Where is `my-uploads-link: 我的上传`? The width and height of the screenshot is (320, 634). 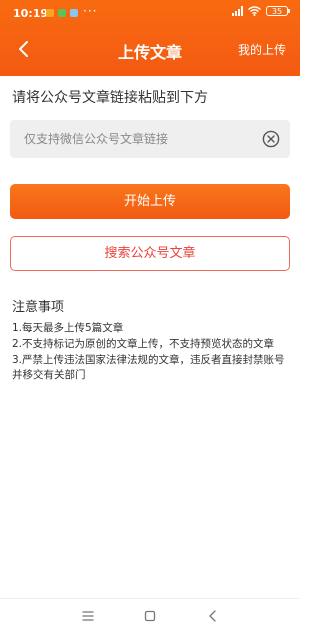 my-uploads-link: 我的上传 is located at coordinates (262, 49).